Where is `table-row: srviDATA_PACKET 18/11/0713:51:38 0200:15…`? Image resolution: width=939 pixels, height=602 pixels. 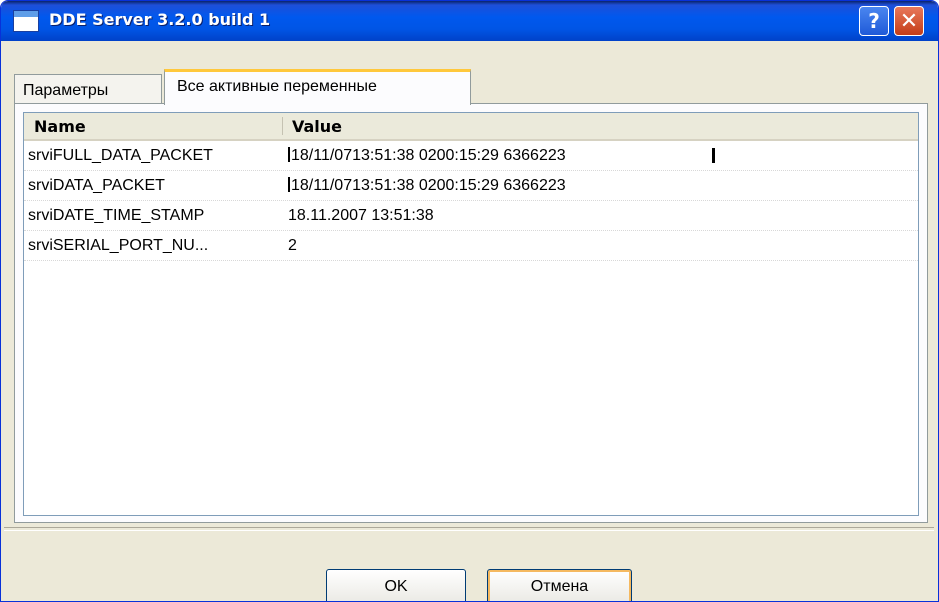 table-row: srviDATA_PACKET 18/11/0713:51:38 0200:15… is located at coordinates (471, 186).